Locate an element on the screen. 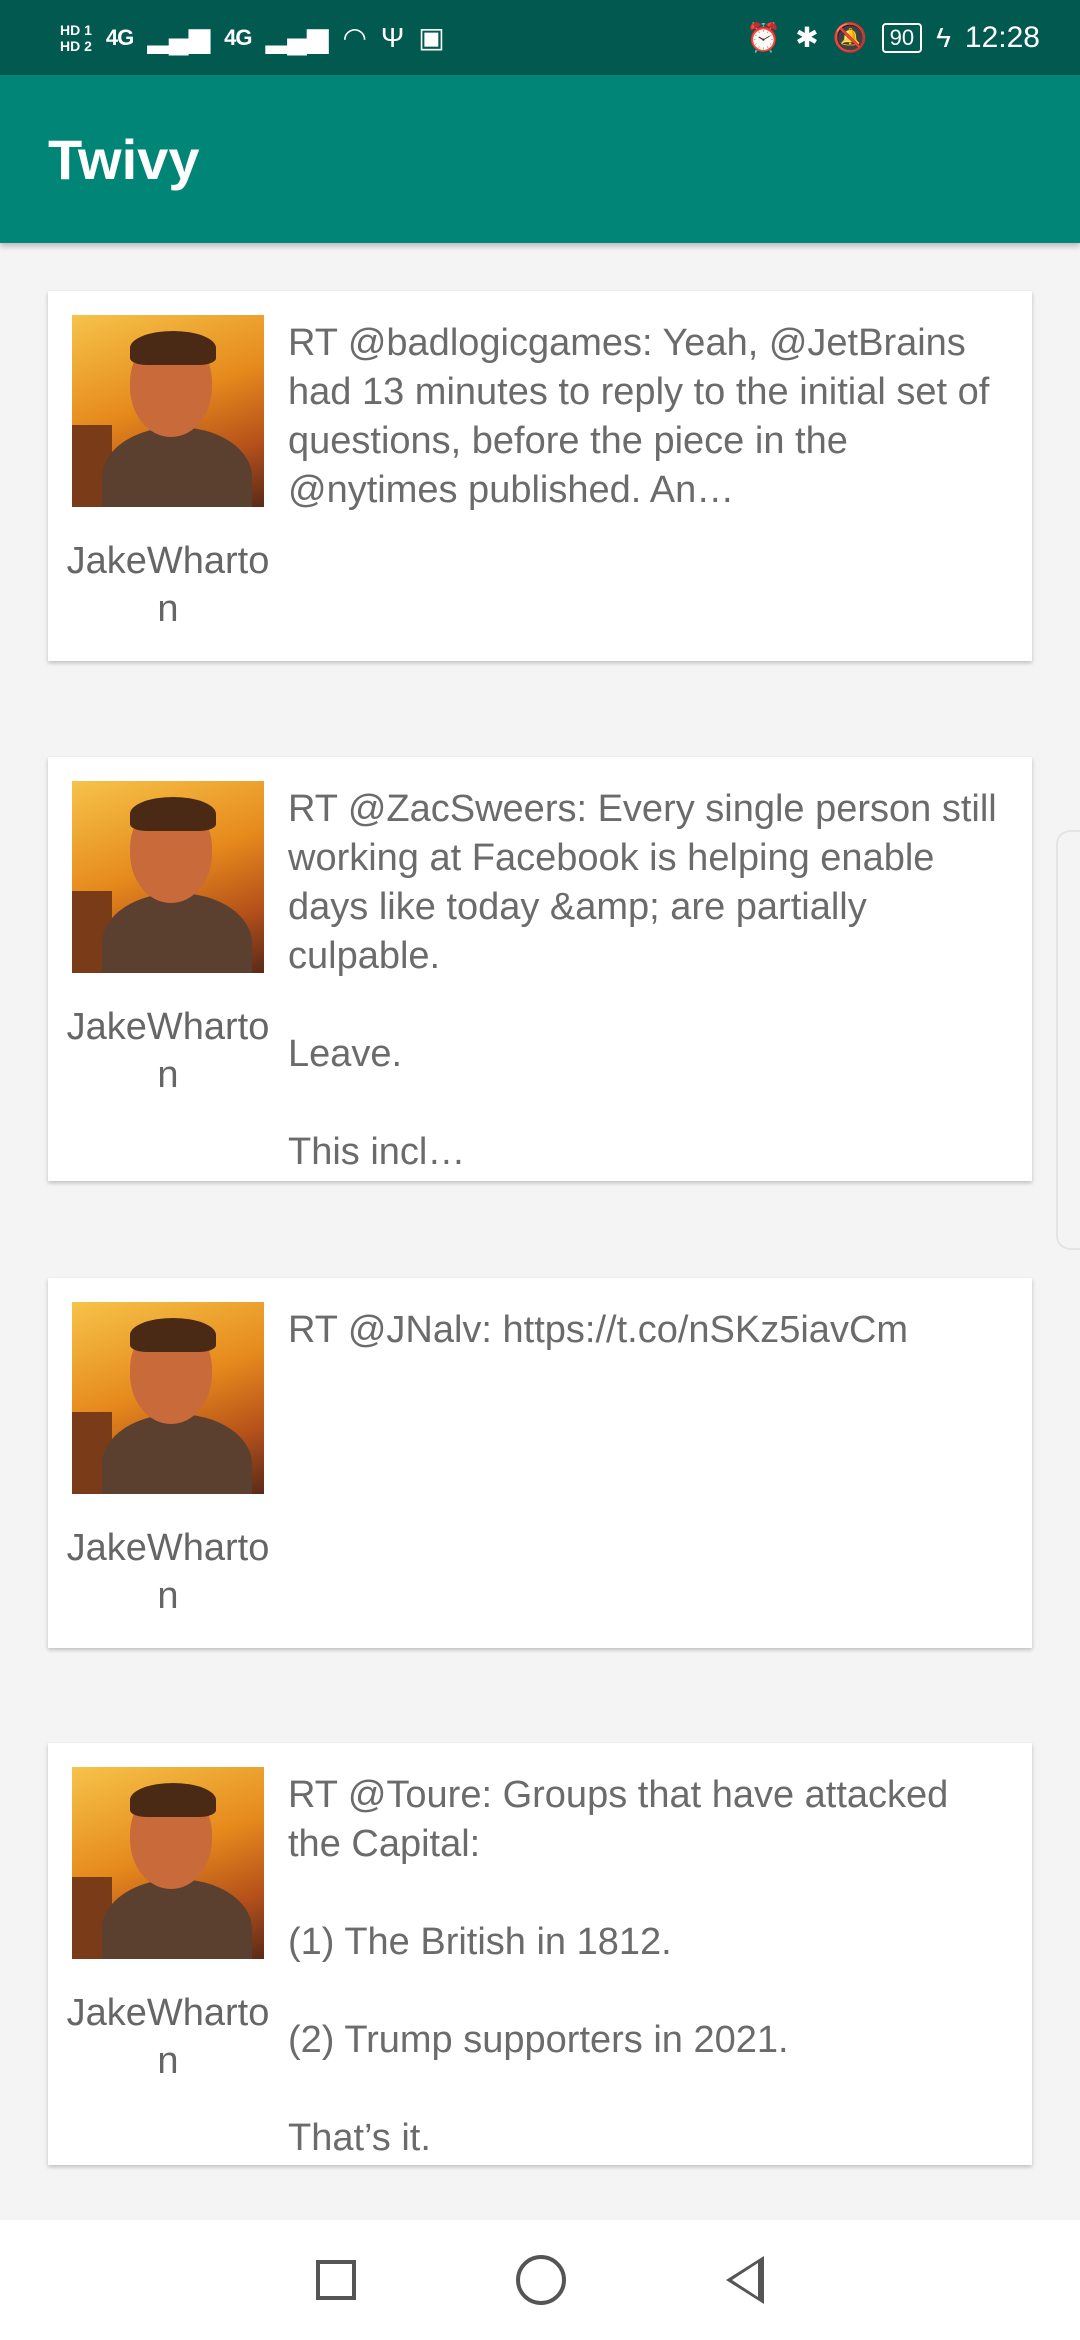  alarm-icon: ⏰ is located at coordinates (764, 37).